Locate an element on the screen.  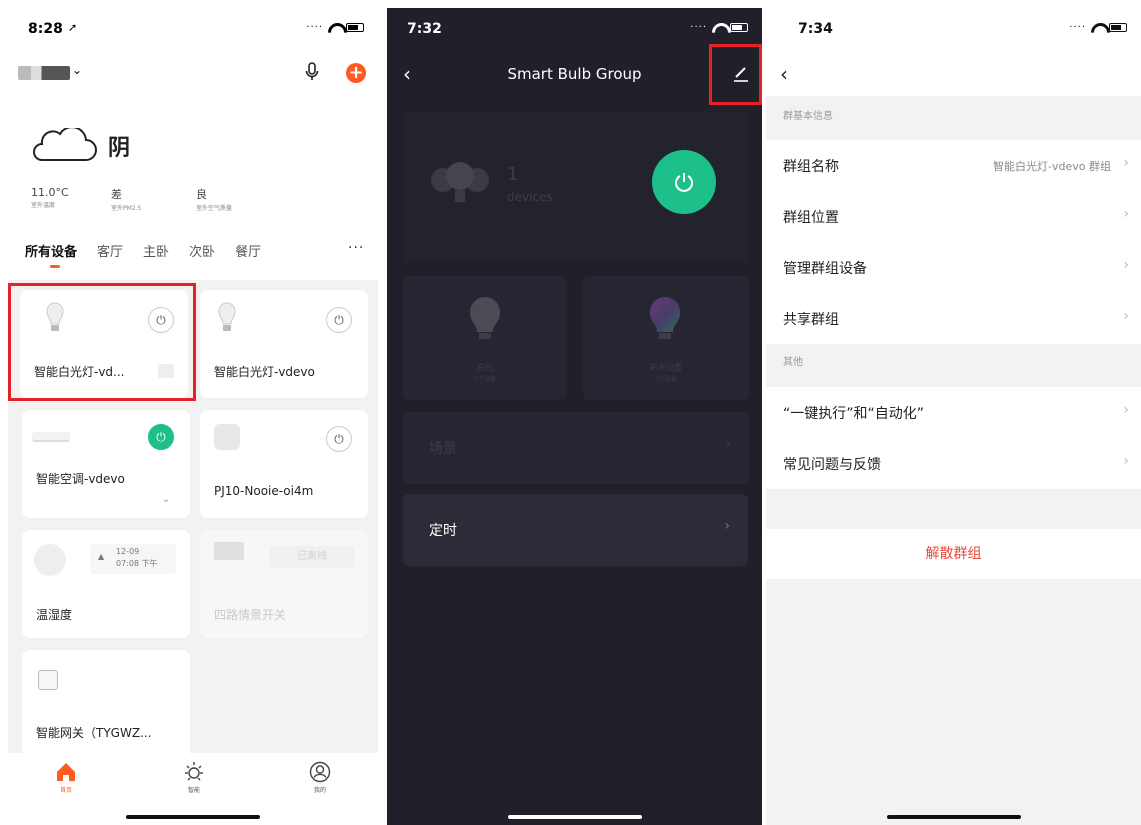
plug-icon is located at coordinates (227, 437).